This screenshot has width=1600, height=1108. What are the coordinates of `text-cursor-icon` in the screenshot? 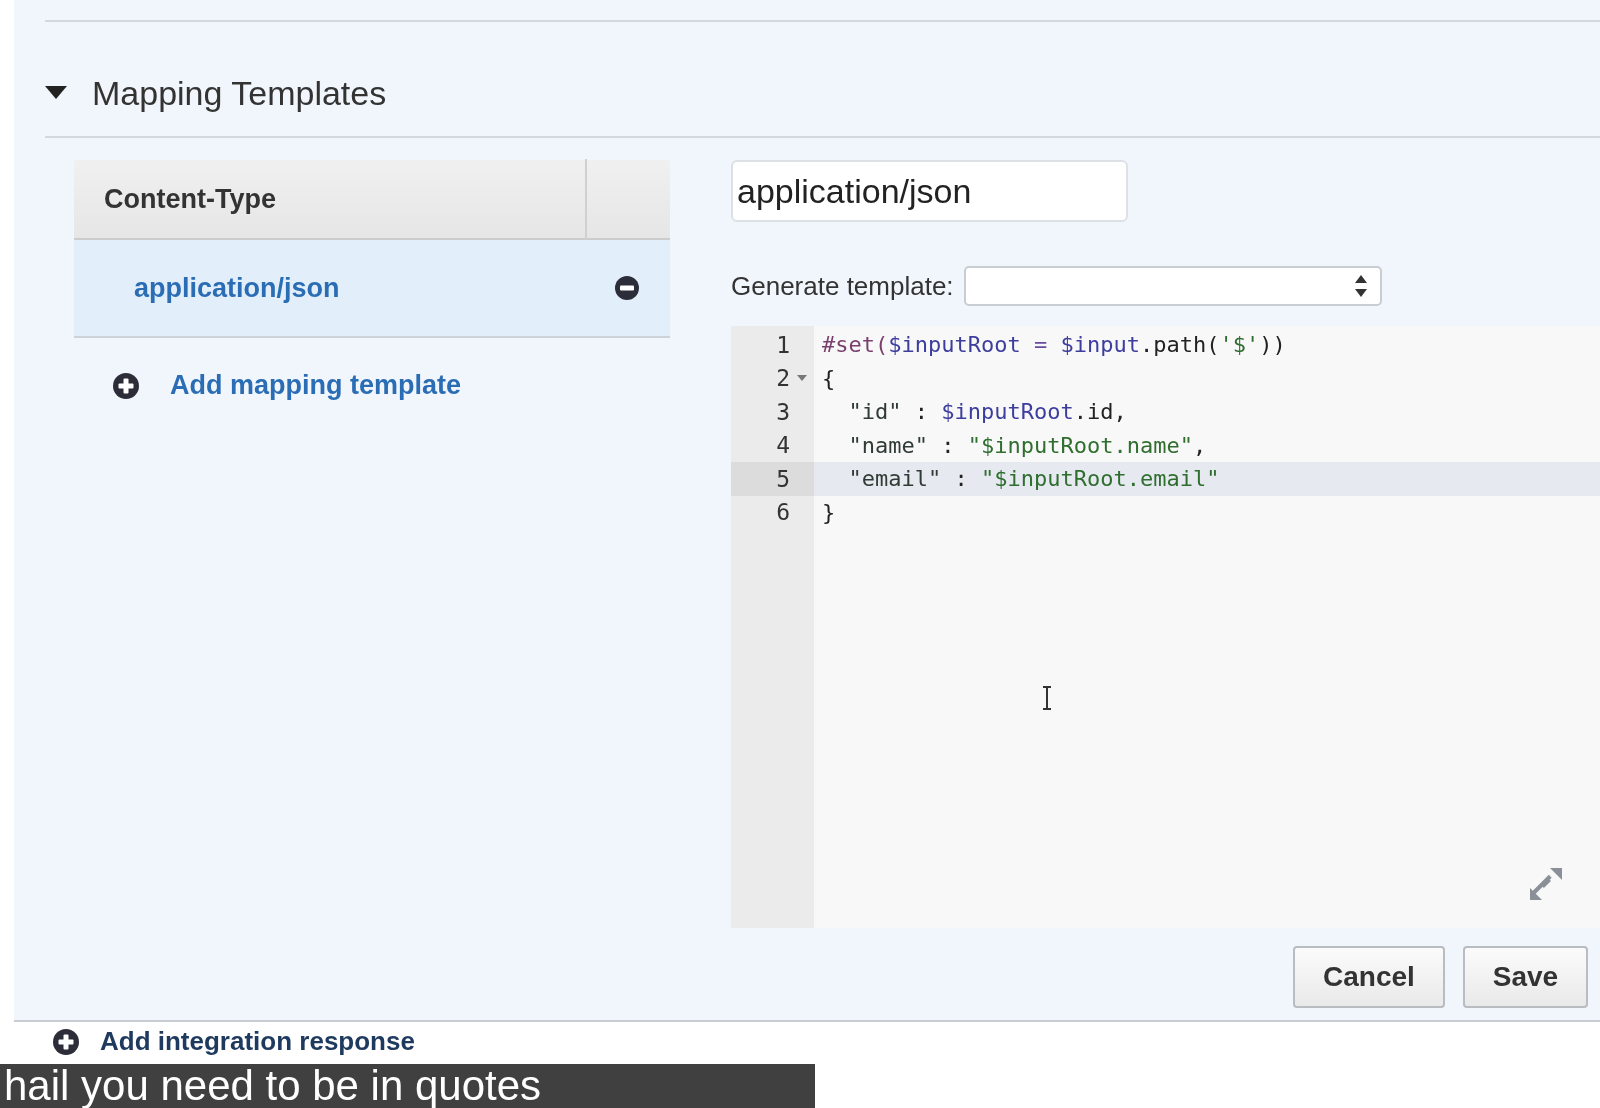 It's located at (1047, 698).